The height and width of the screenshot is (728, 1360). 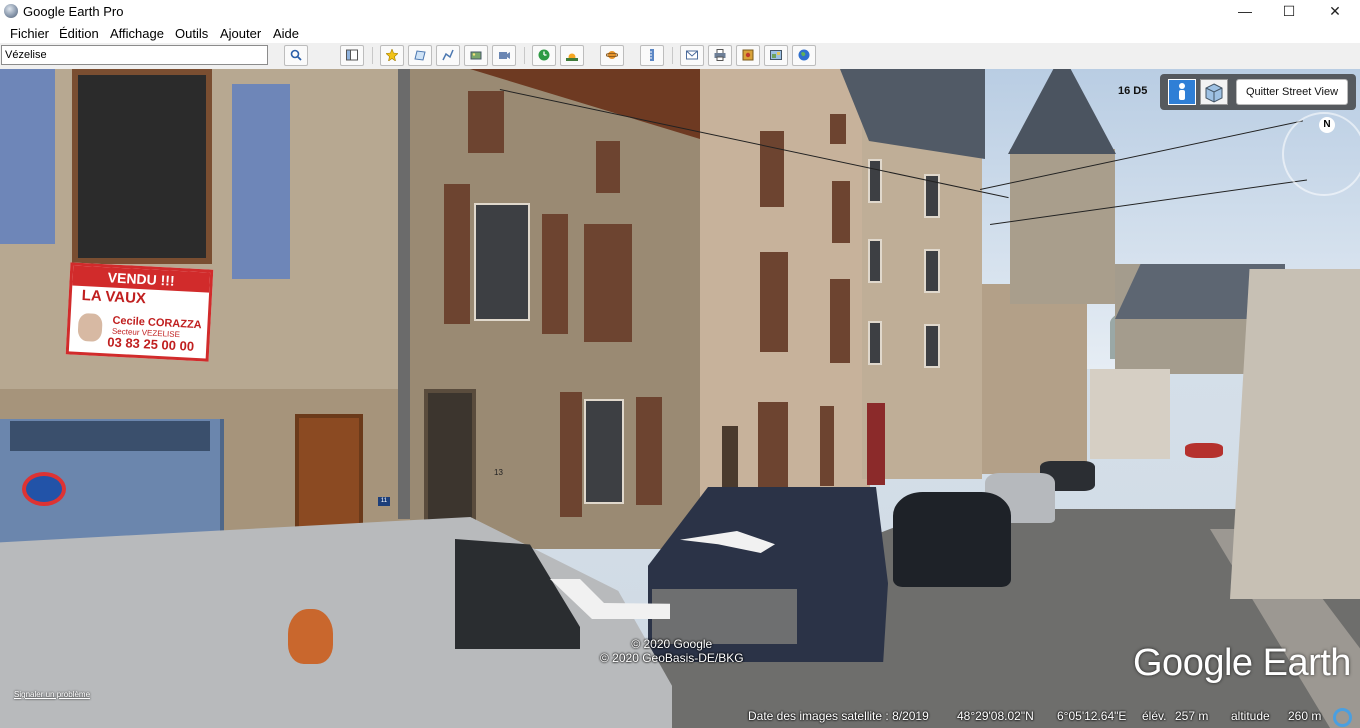 I want to click on altitude-label: altitude, so click(x=1250, y=716).